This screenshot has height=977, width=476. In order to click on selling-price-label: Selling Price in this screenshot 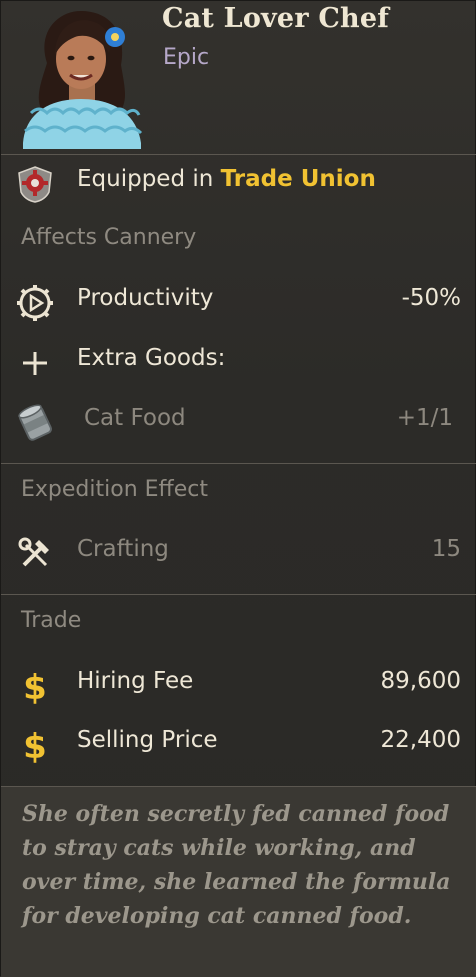, I will do `click(147, 740)`.